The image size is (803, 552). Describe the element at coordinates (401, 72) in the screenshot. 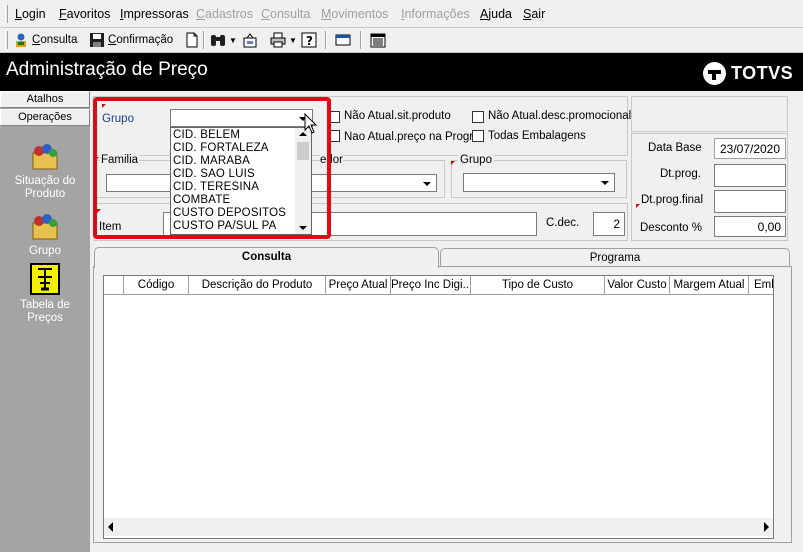

I see `title-bar: Administração de Preço TOTVS` at that location.